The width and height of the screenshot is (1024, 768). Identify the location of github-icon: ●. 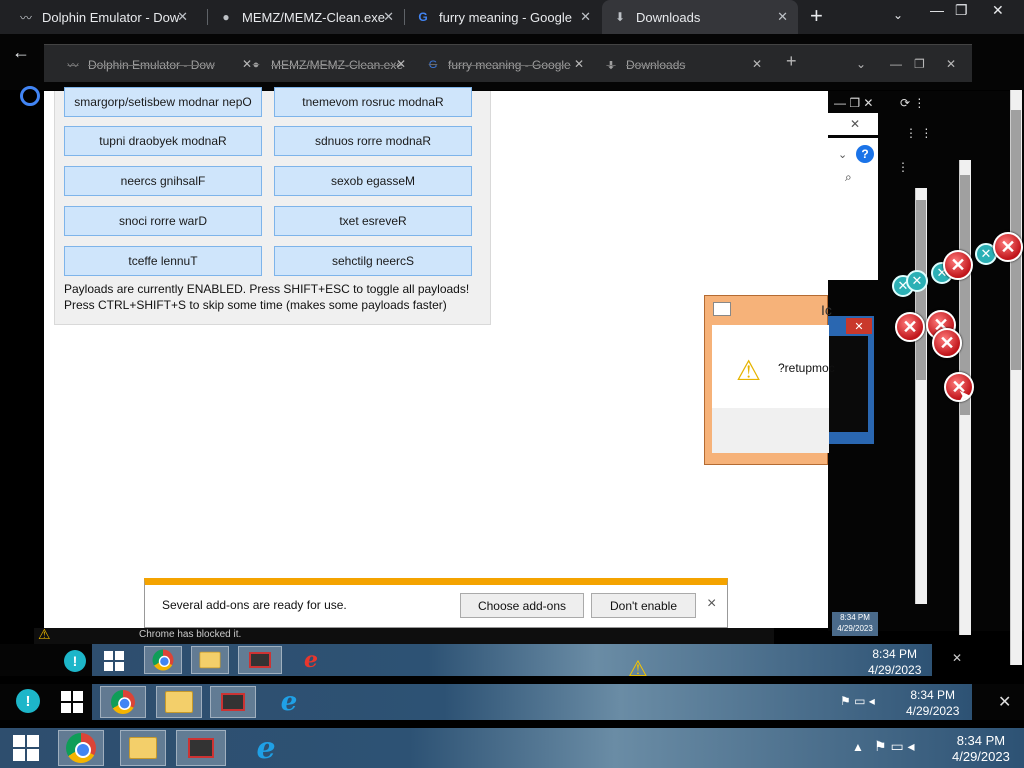
(226, 17).